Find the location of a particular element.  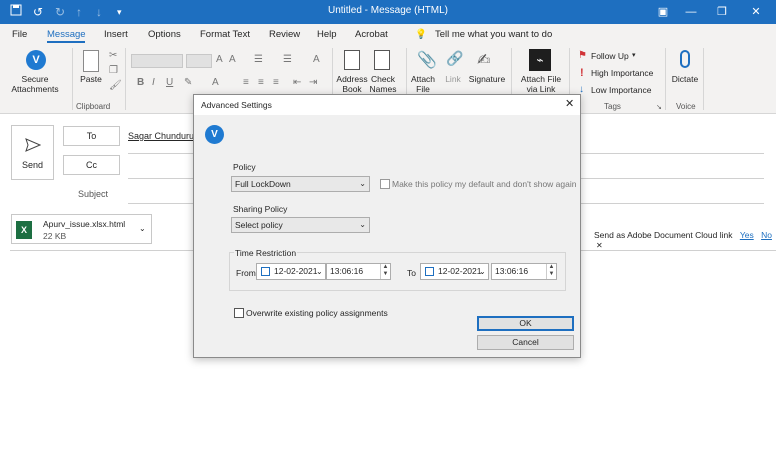

cc-button: Cc is located at coordinates (91, 165).